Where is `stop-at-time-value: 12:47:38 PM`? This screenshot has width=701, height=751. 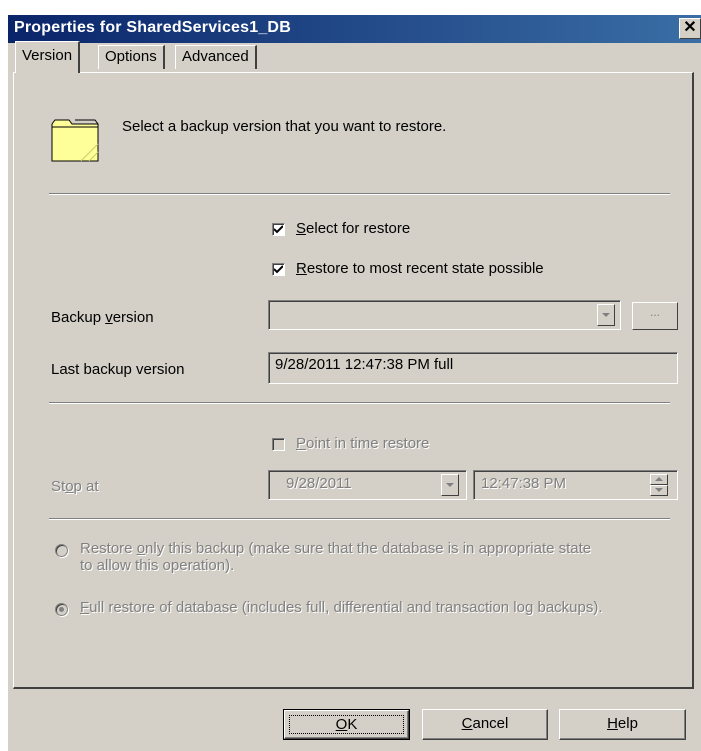 stop-at-time-value: 12:47:38 PM is located at coordinates (524, 483).